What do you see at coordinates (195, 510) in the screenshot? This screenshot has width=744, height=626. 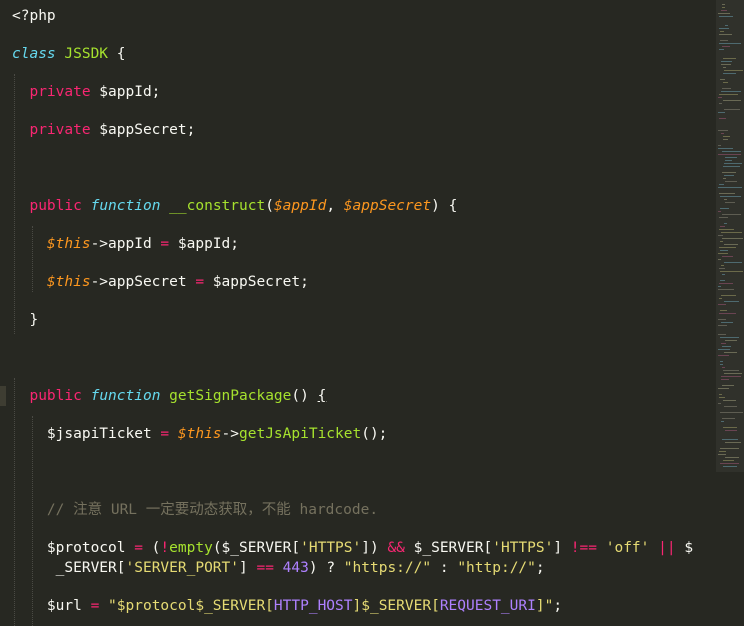 I see `code-token: // 注意 URL 一定要动态获取，不能 hardcode.` at bounding box center [195, 510].